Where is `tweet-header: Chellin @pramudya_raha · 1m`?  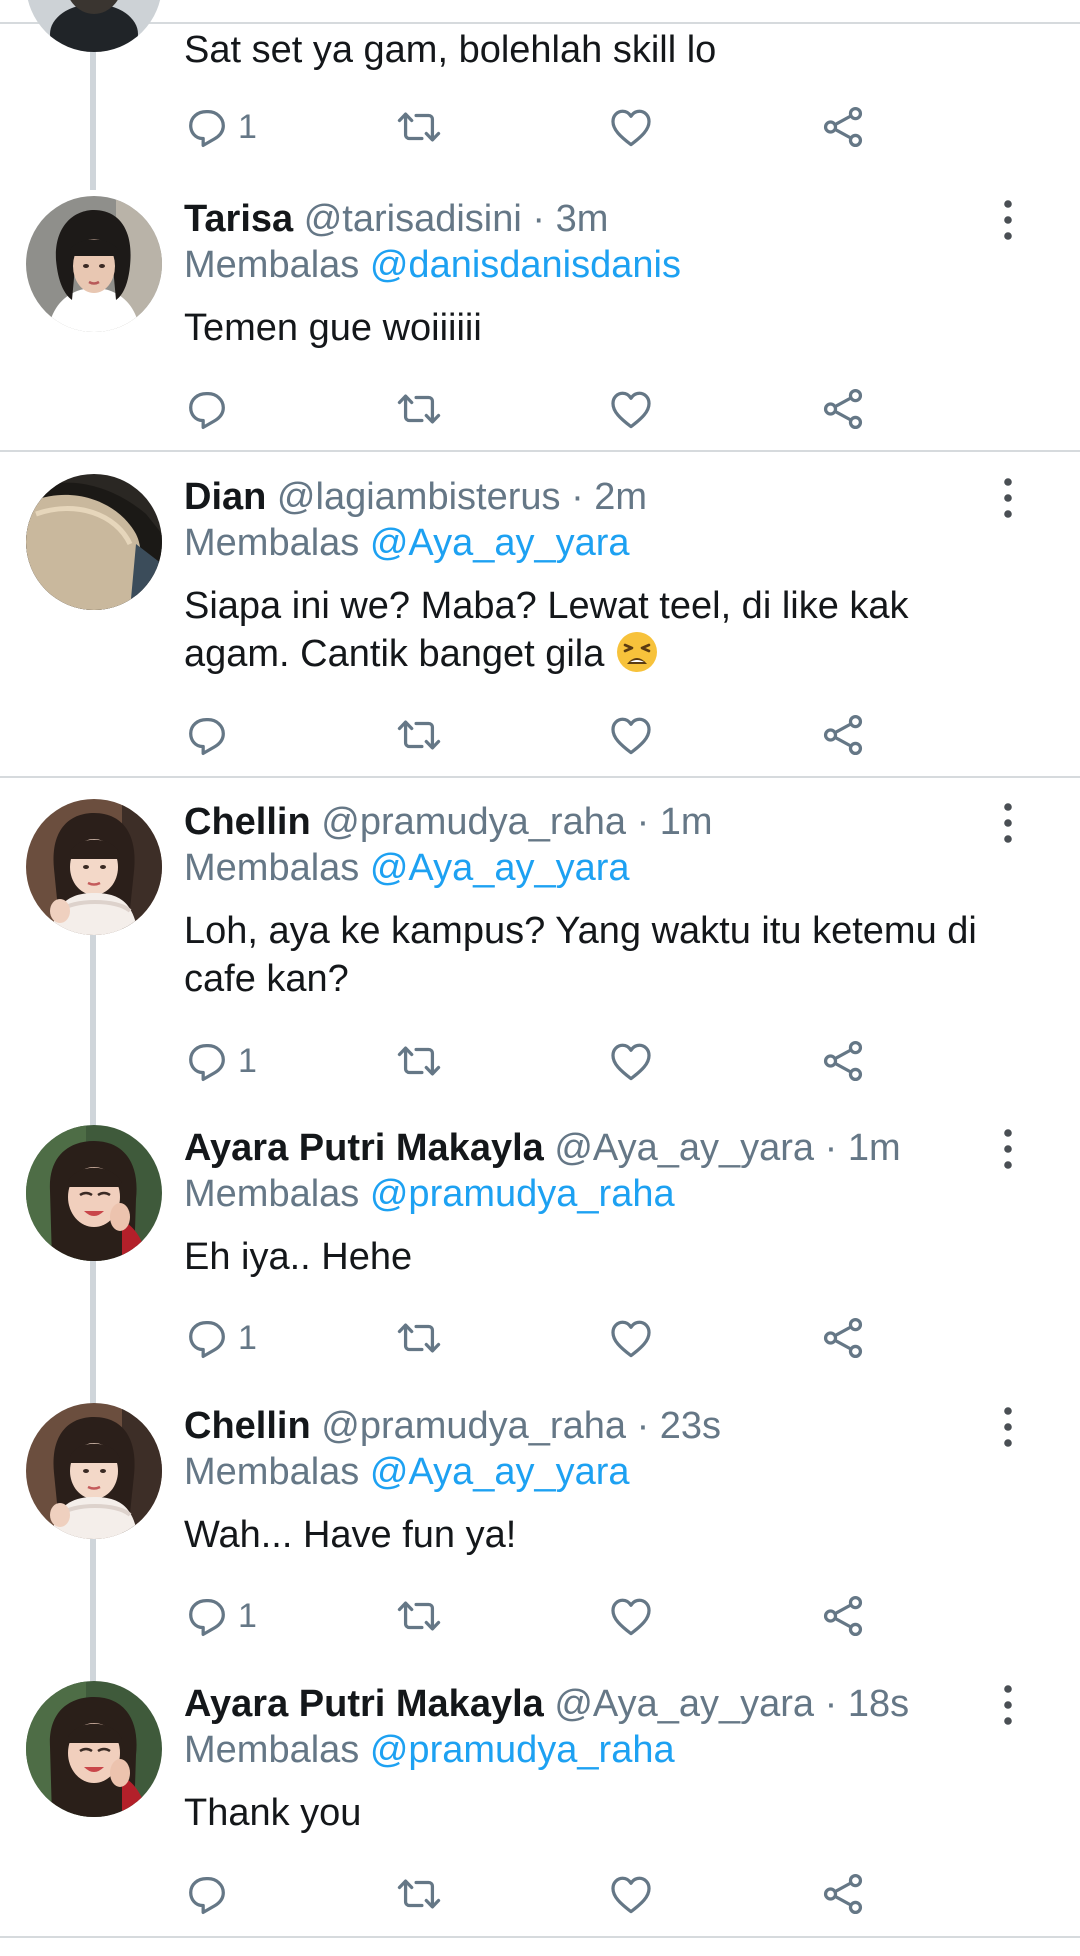 tweet-header: Chellin @pramudya_raha · 1m is located at coordinates (448, 822).